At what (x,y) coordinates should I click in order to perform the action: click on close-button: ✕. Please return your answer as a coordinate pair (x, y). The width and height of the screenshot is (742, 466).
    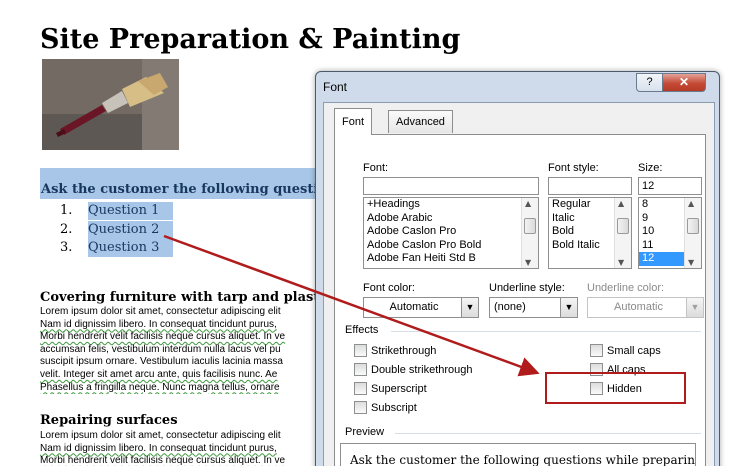
    Looking at the image, I should click on (684, 82).